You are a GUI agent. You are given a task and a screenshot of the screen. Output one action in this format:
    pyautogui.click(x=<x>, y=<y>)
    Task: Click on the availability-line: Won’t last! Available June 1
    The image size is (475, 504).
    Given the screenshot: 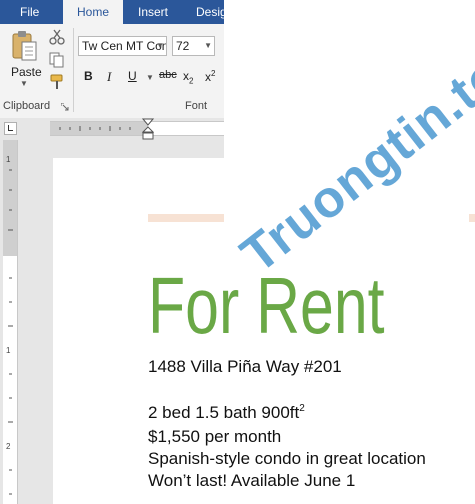 What is the action you would take?
    pyautogui.click(x=251, y=481)
    